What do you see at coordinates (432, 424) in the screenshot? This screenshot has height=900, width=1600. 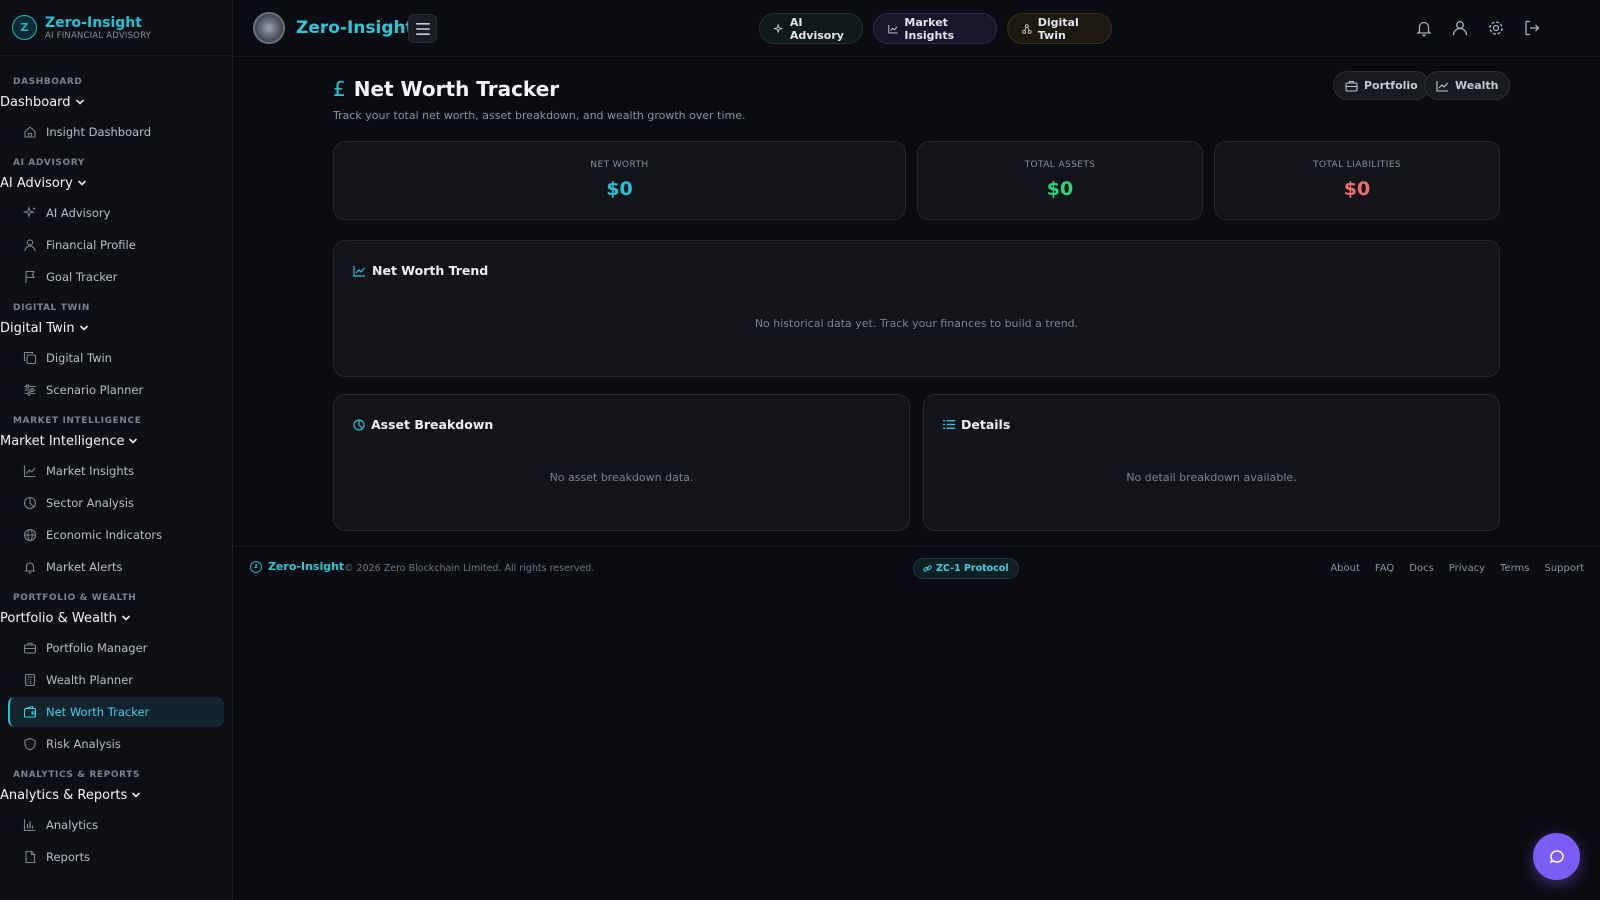 I see `asset-breakdown-title-text: Asset Breakdown` at bounding box center [432, 424].